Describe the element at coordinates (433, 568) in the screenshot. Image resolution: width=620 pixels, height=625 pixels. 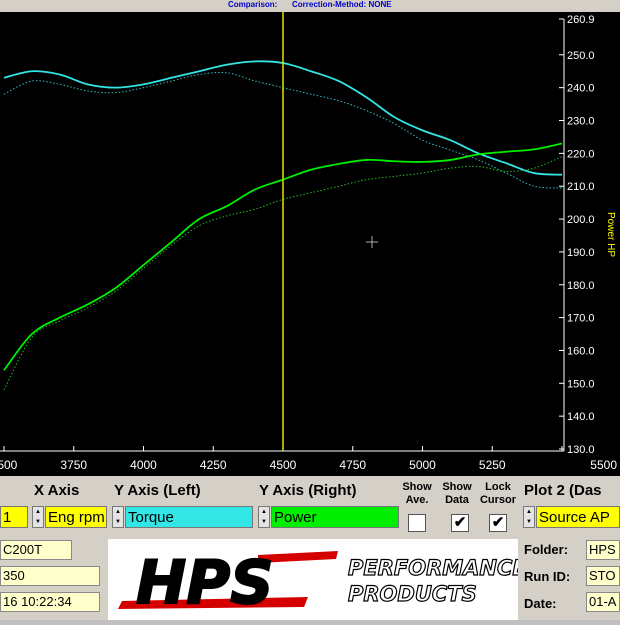
I see `logo-line1-text: PERFORMANCE` at that location.